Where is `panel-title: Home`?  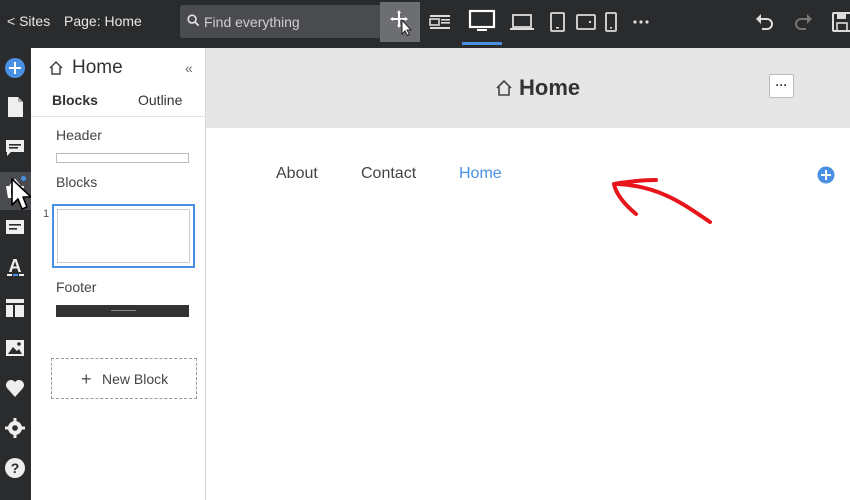 panel-title: Home is located at coordinates (97, 67).